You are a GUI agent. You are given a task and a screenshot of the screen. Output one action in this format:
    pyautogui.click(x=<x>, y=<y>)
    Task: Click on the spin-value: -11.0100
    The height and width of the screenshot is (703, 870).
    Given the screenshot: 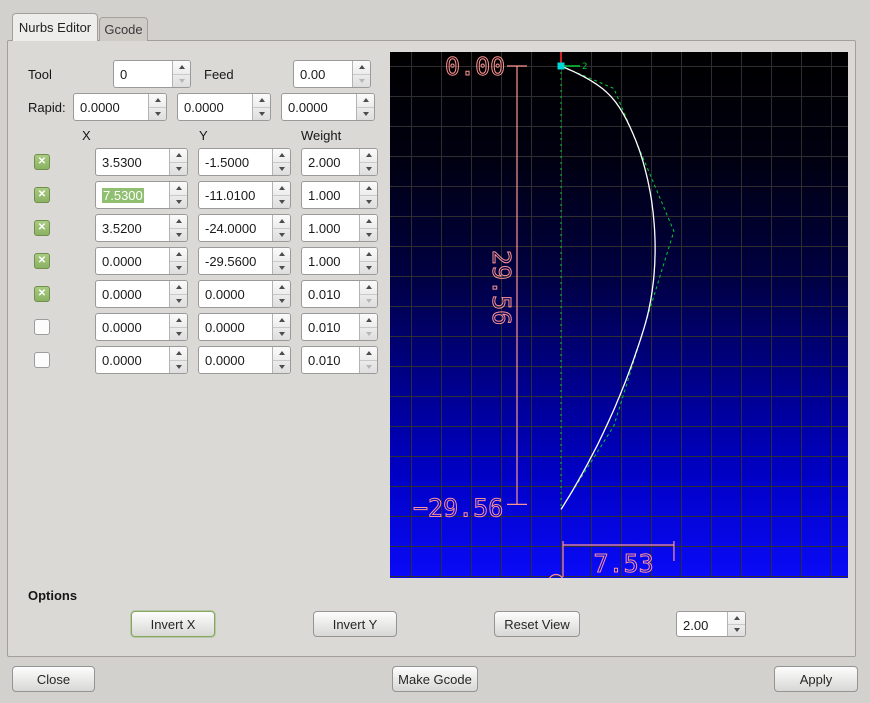 What is the action you would take?
    pyautogui.click(x=235, y=195)
    